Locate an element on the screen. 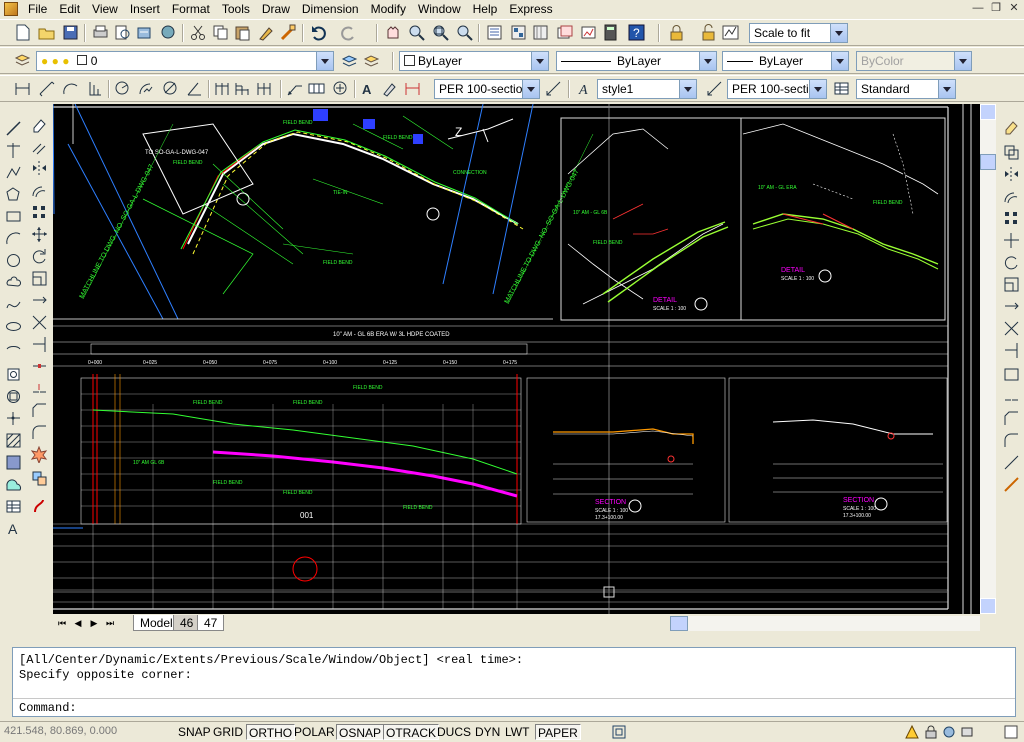 The width and height of the screenshot is (1024, 742). ortho-toggle: ORTHO is located at coordinates (271, 732).